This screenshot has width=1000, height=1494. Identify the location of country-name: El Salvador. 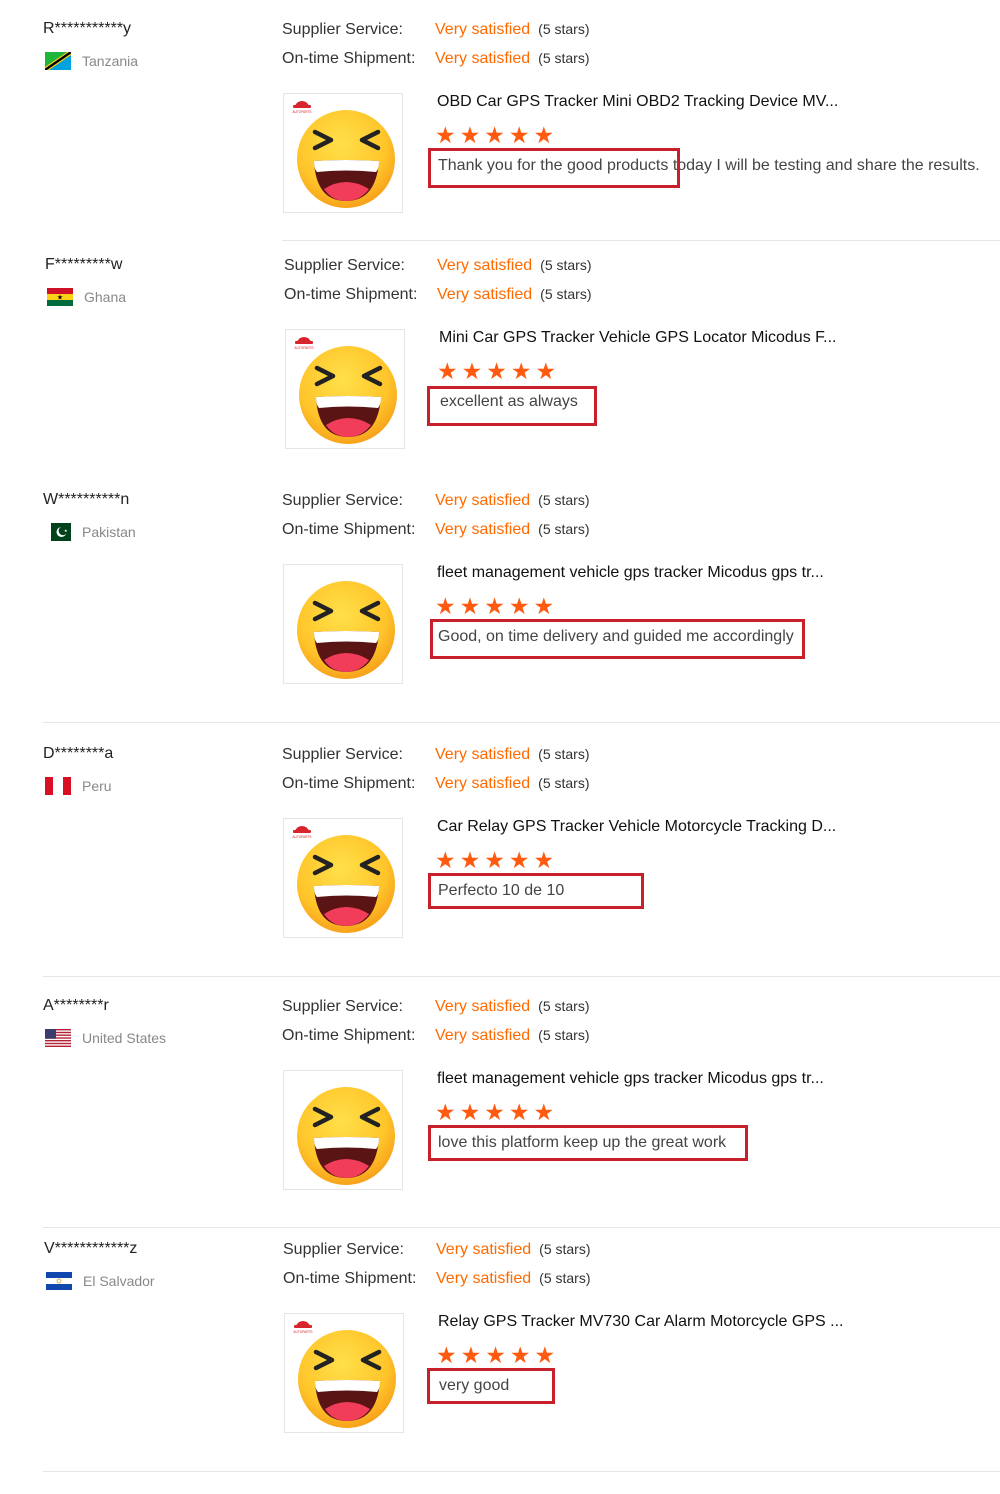
(119, 1281).